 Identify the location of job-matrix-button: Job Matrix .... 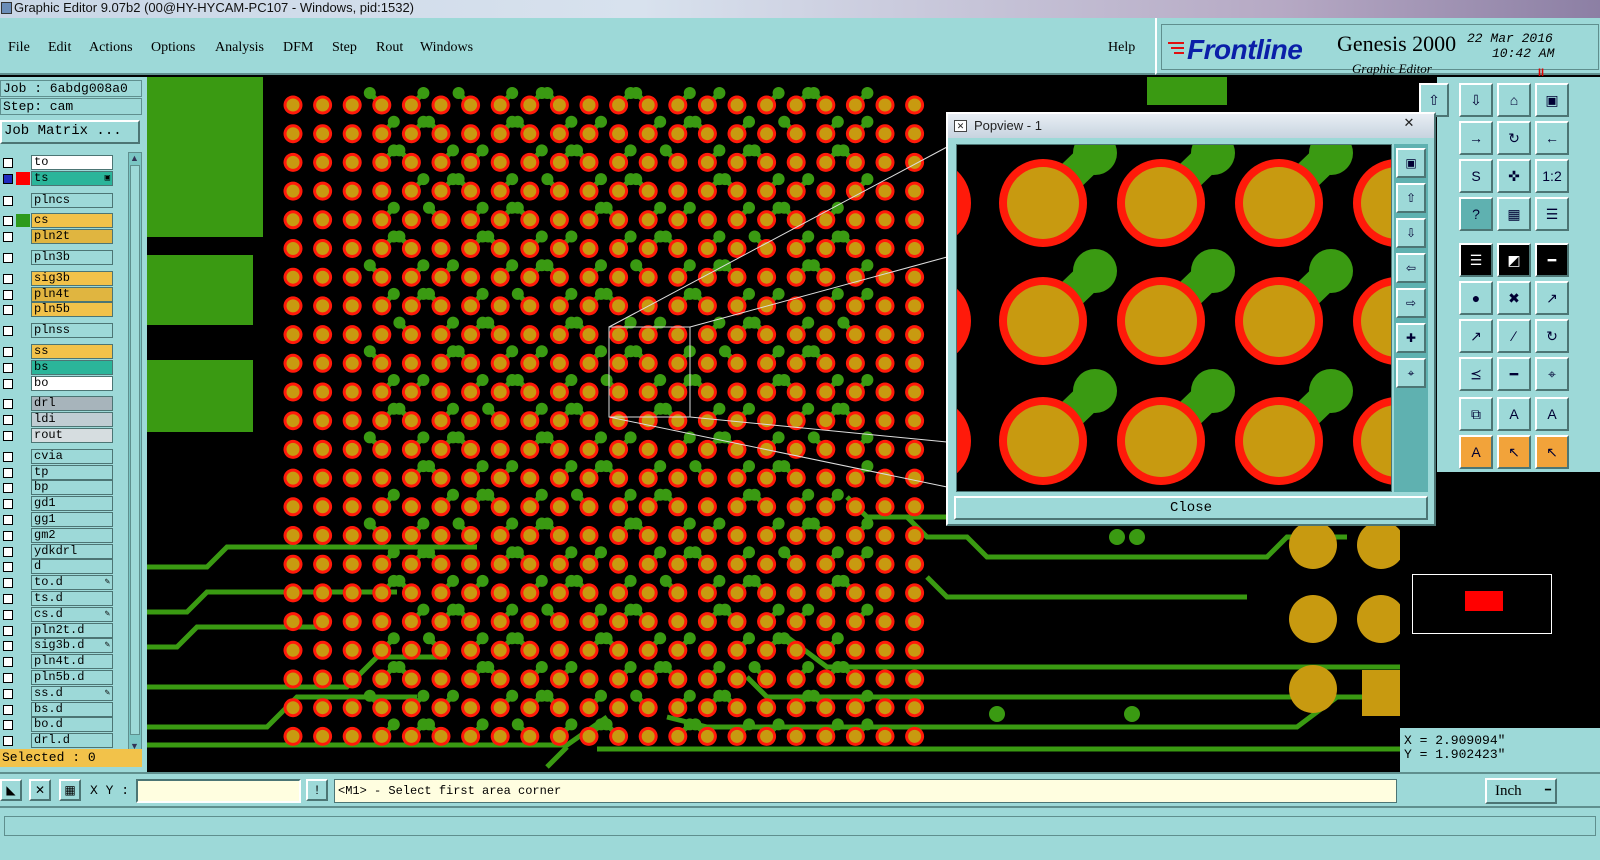
(70, 132).